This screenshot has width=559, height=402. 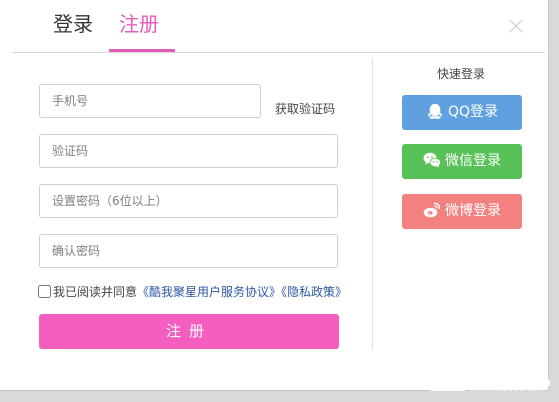 What do you see at coordinates (188, 201) in the screenshot?
I see `password-input` at bounding box center [188, 201].